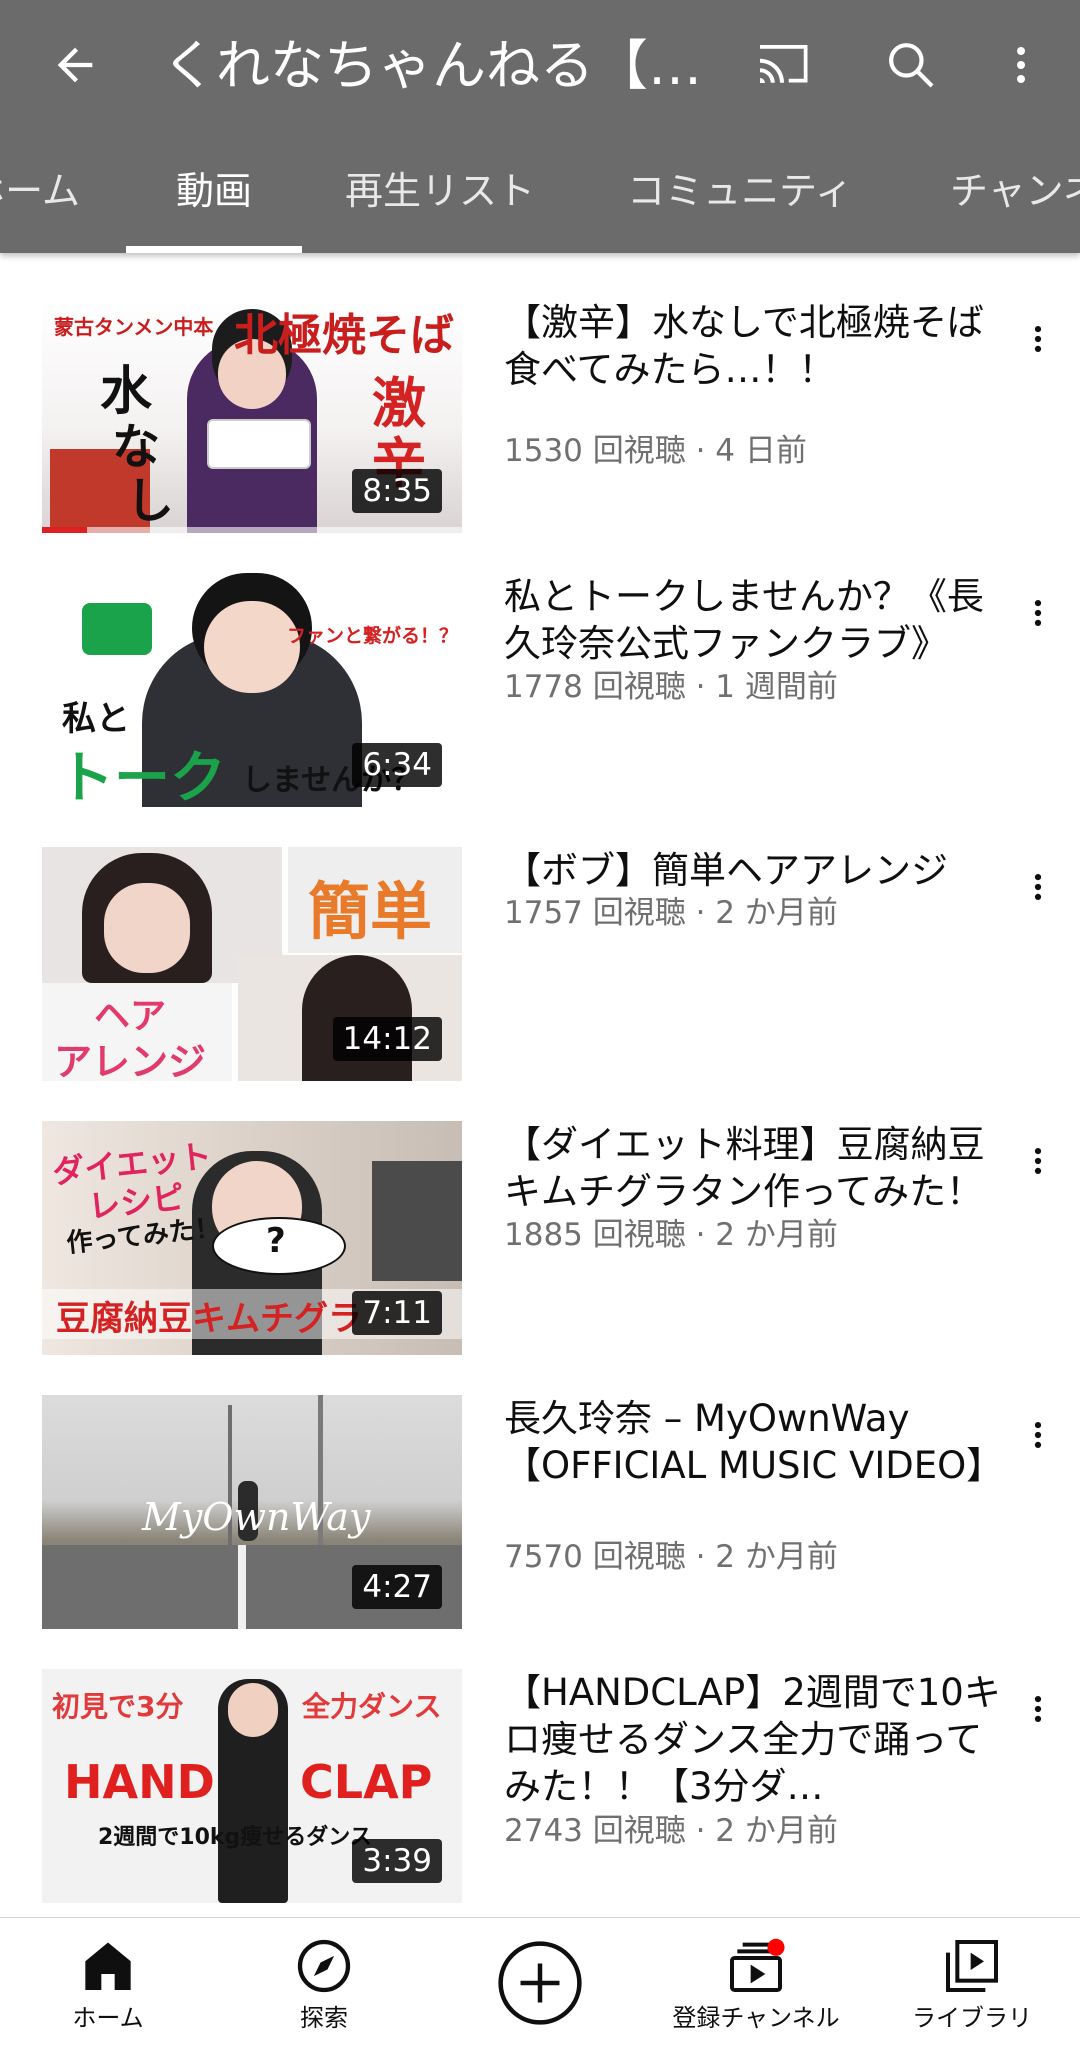 This screenshot has height=2045, width=1080. What do you see at coordinates (671, 687) in the screenshot?
I see `video-meta: 1778 回視聴 · 1 週間前` at bounding box center [671, 687].